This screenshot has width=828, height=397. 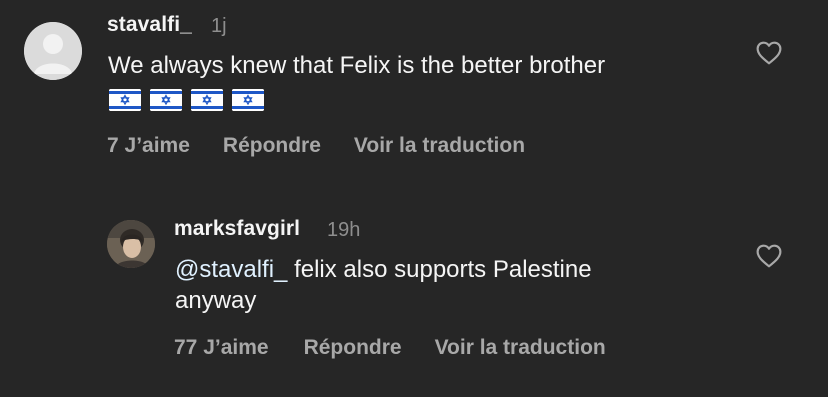 What do you see at coordinates (344, 230) in the screenshot?
I see `comment-timestamp: 19h` at bounding box center [344, 230].